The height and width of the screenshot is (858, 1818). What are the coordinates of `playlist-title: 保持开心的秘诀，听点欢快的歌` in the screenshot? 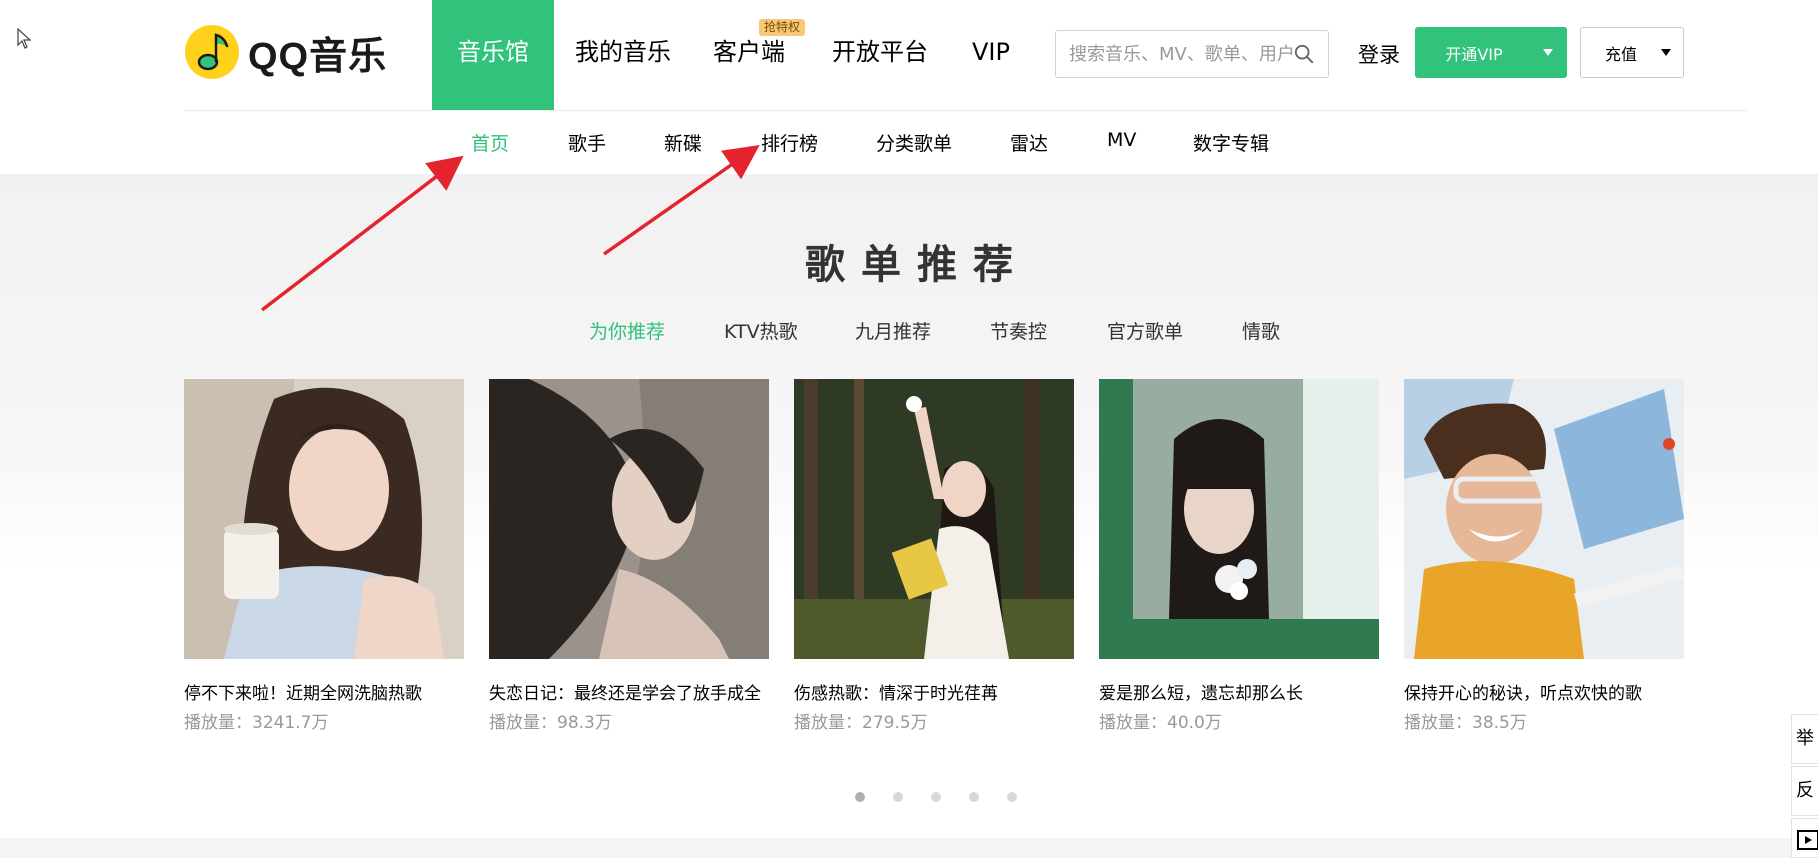 It's located at (1544, 691).